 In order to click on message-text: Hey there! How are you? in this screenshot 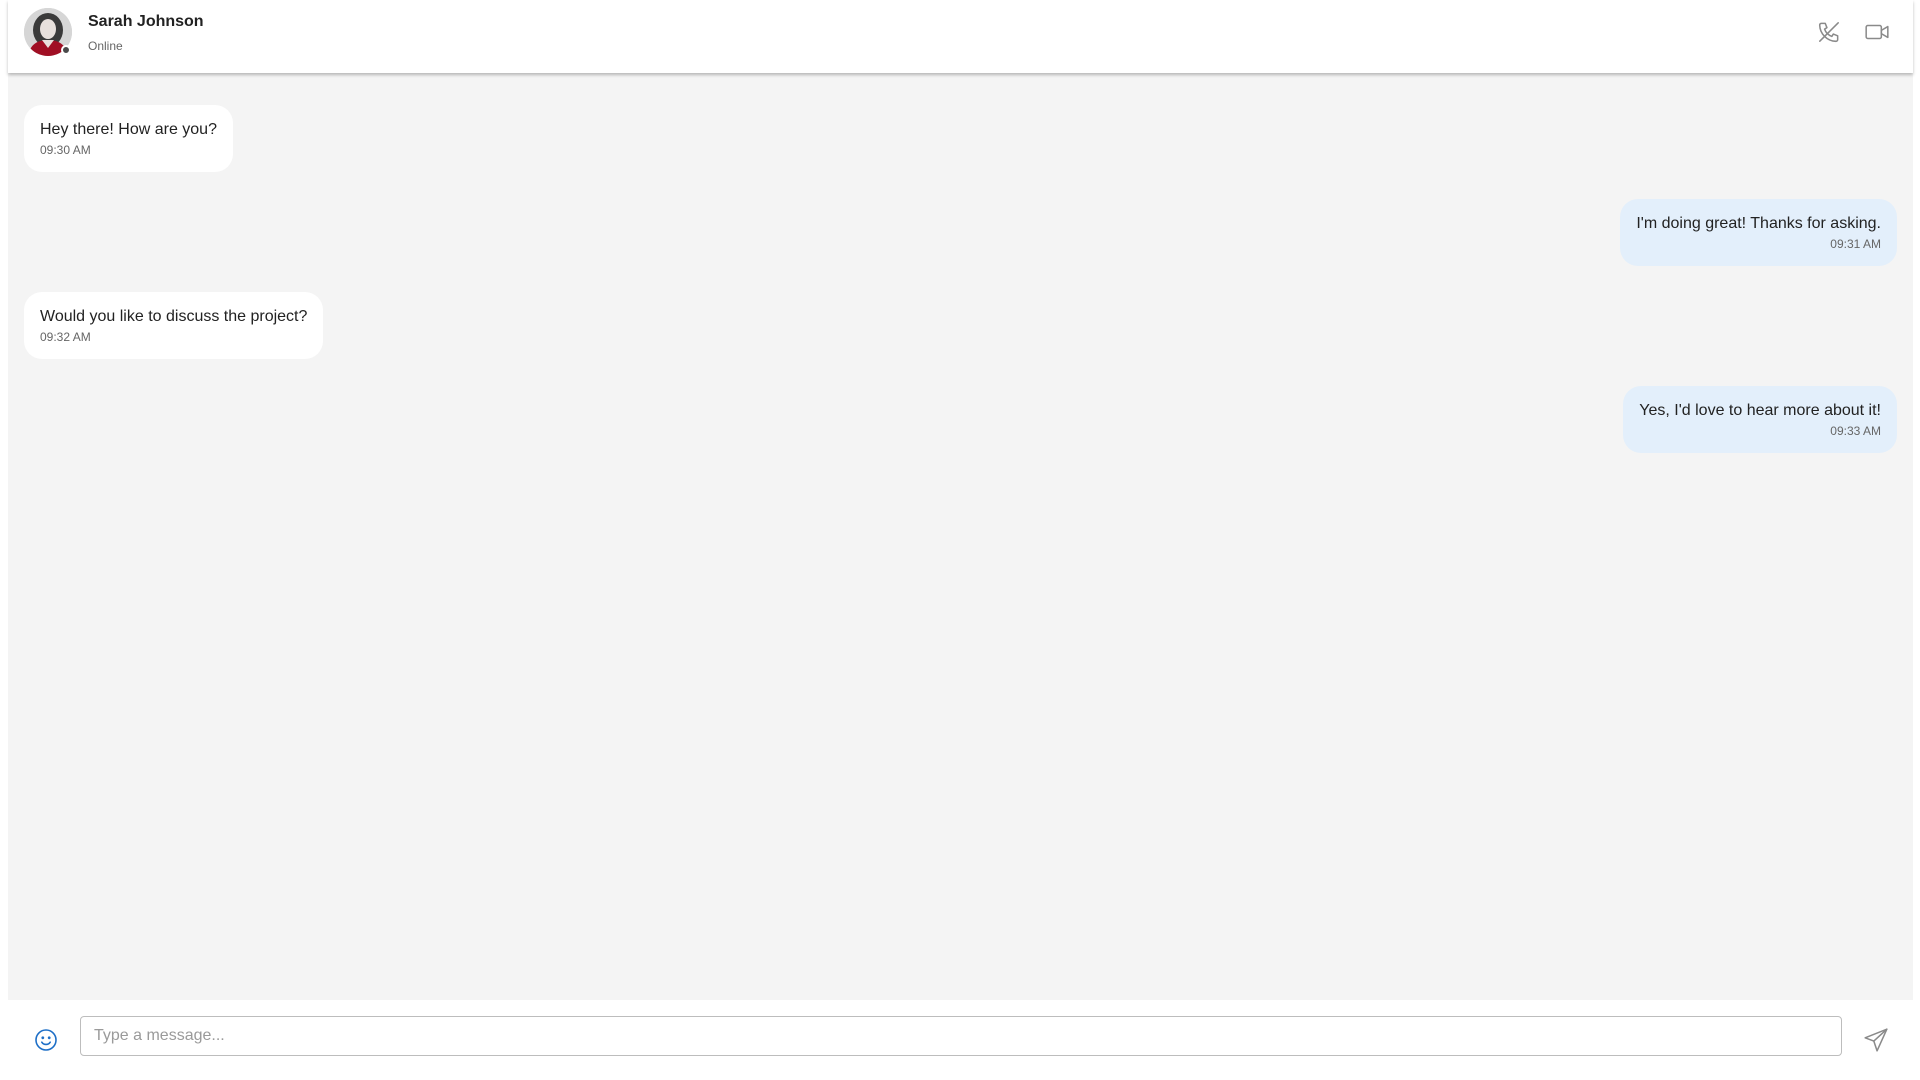, I will do `click(128, 129)`.